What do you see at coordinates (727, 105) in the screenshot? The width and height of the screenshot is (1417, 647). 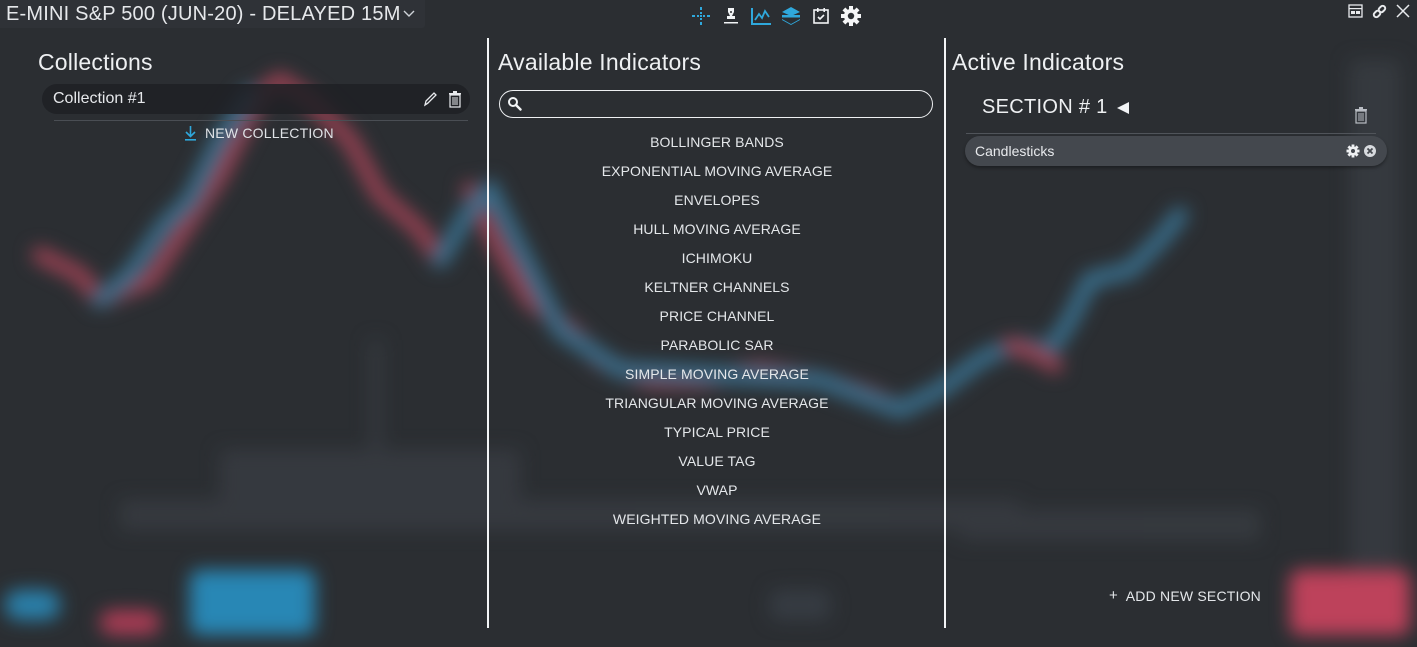 I see `indicator-search-input` at bounding box center [727, 105].